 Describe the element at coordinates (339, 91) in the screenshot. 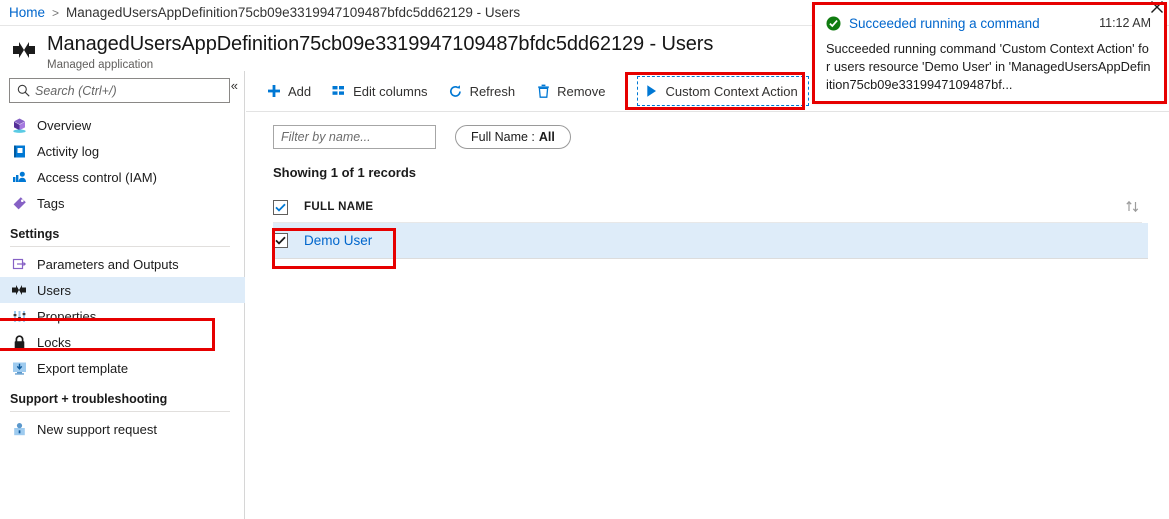

I see `columns-icon` at that location.